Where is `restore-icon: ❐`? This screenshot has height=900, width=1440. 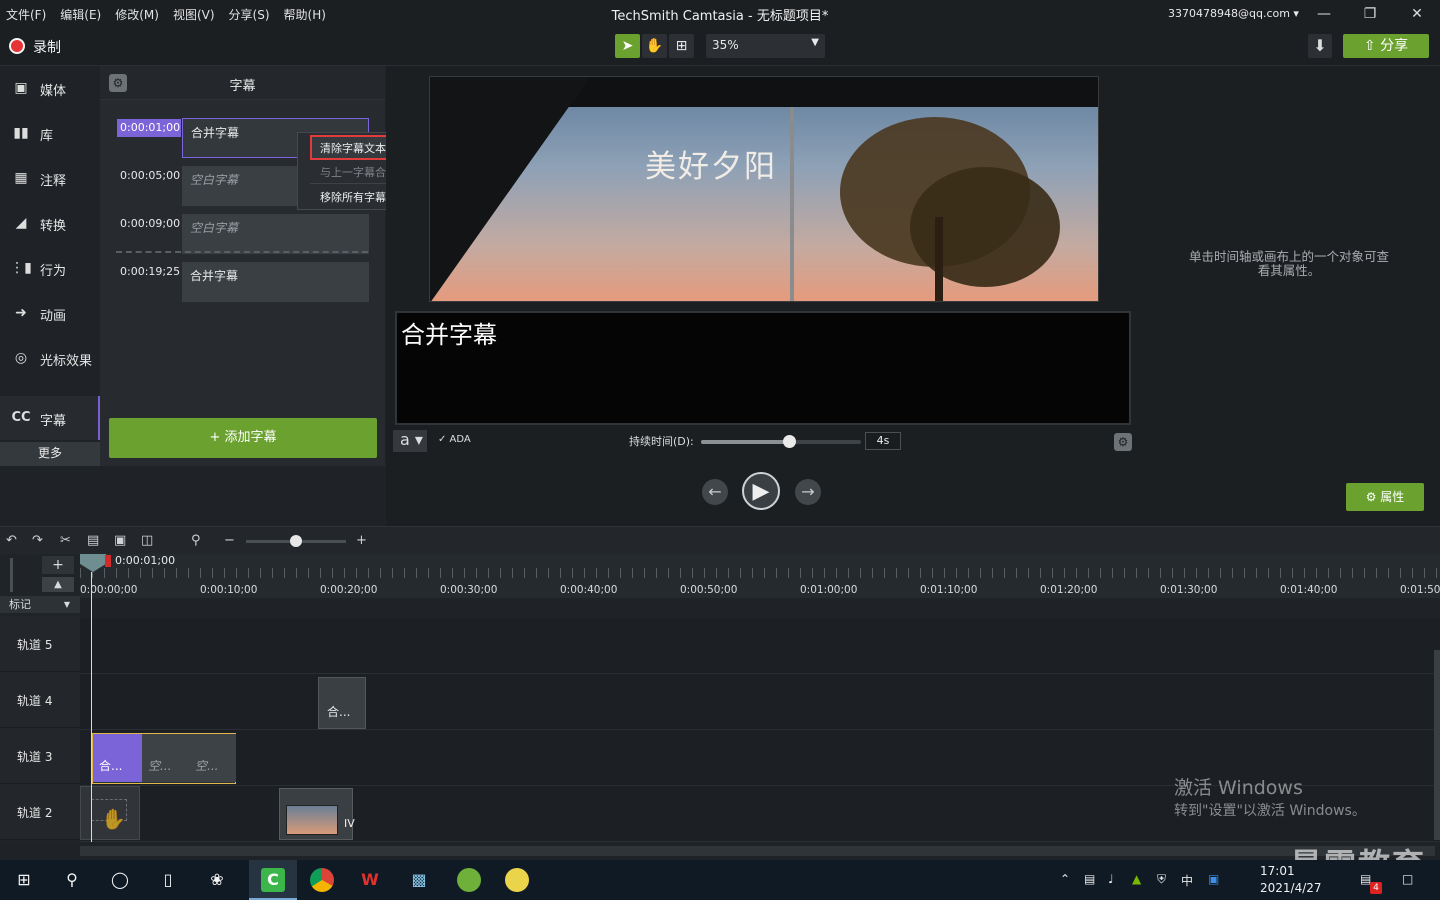
restore-icon: ❐ is located at coordinates (1370, 14).